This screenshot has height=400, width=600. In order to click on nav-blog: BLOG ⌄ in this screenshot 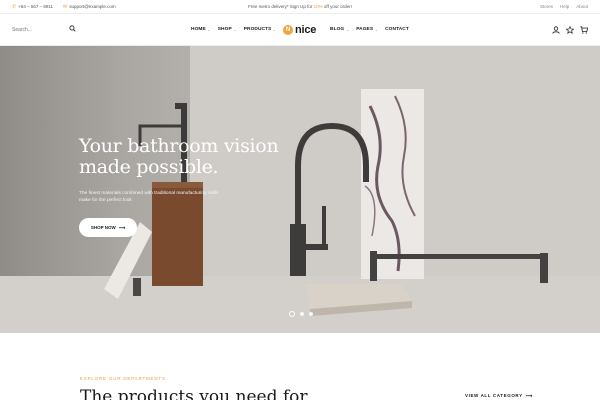, I will do `click(339, 29)`.